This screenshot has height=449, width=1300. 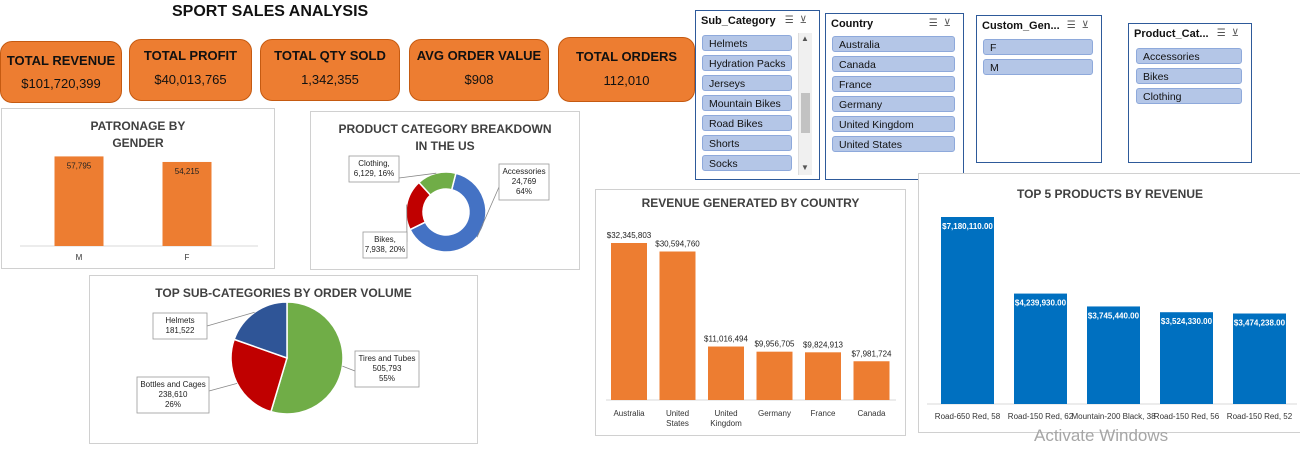 I want to click on slicer-item: Bikes, so click(x=1189, y=76).